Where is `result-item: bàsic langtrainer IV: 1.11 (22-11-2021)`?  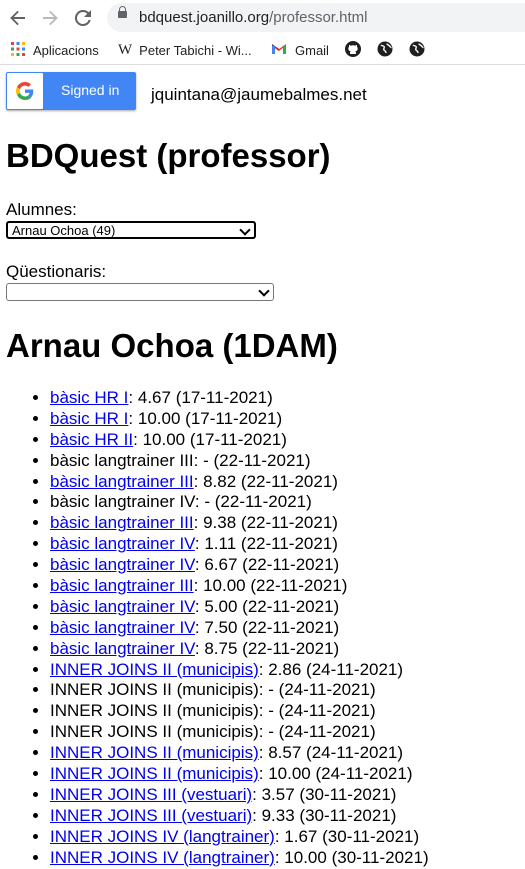 result-item: bàsic langtrainer IV: 1.11 (22-11-2021) is located at coordinates (239, 544).